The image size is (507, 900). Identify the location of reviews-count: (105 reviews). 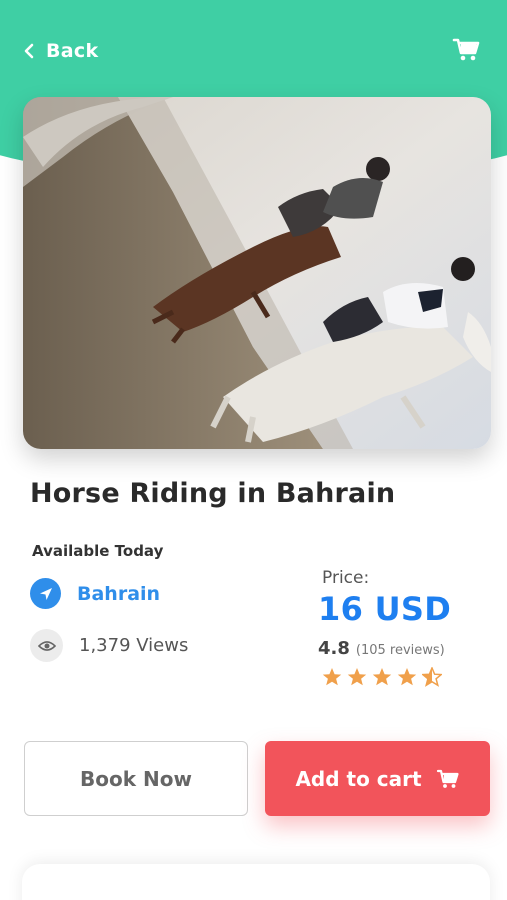
(400, 650).